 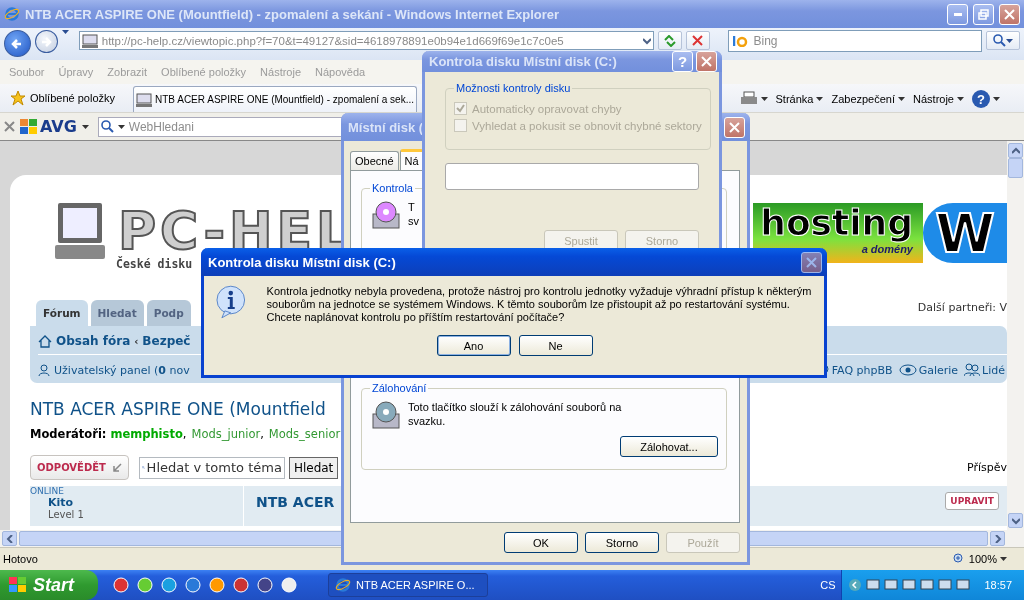 I want to click on message-text: Kontrola jednotky nebyla provedena, protože nástroj pro kontrolu jednotky vyžaduje výhradní přístup k některým souborům na jednotce se systémem Windows. K těmto souborům lze přistoupit až po restartování systému. Chcete naplánovat kontrolu po příštím restartování počítače?, so click(x=539, y=304).